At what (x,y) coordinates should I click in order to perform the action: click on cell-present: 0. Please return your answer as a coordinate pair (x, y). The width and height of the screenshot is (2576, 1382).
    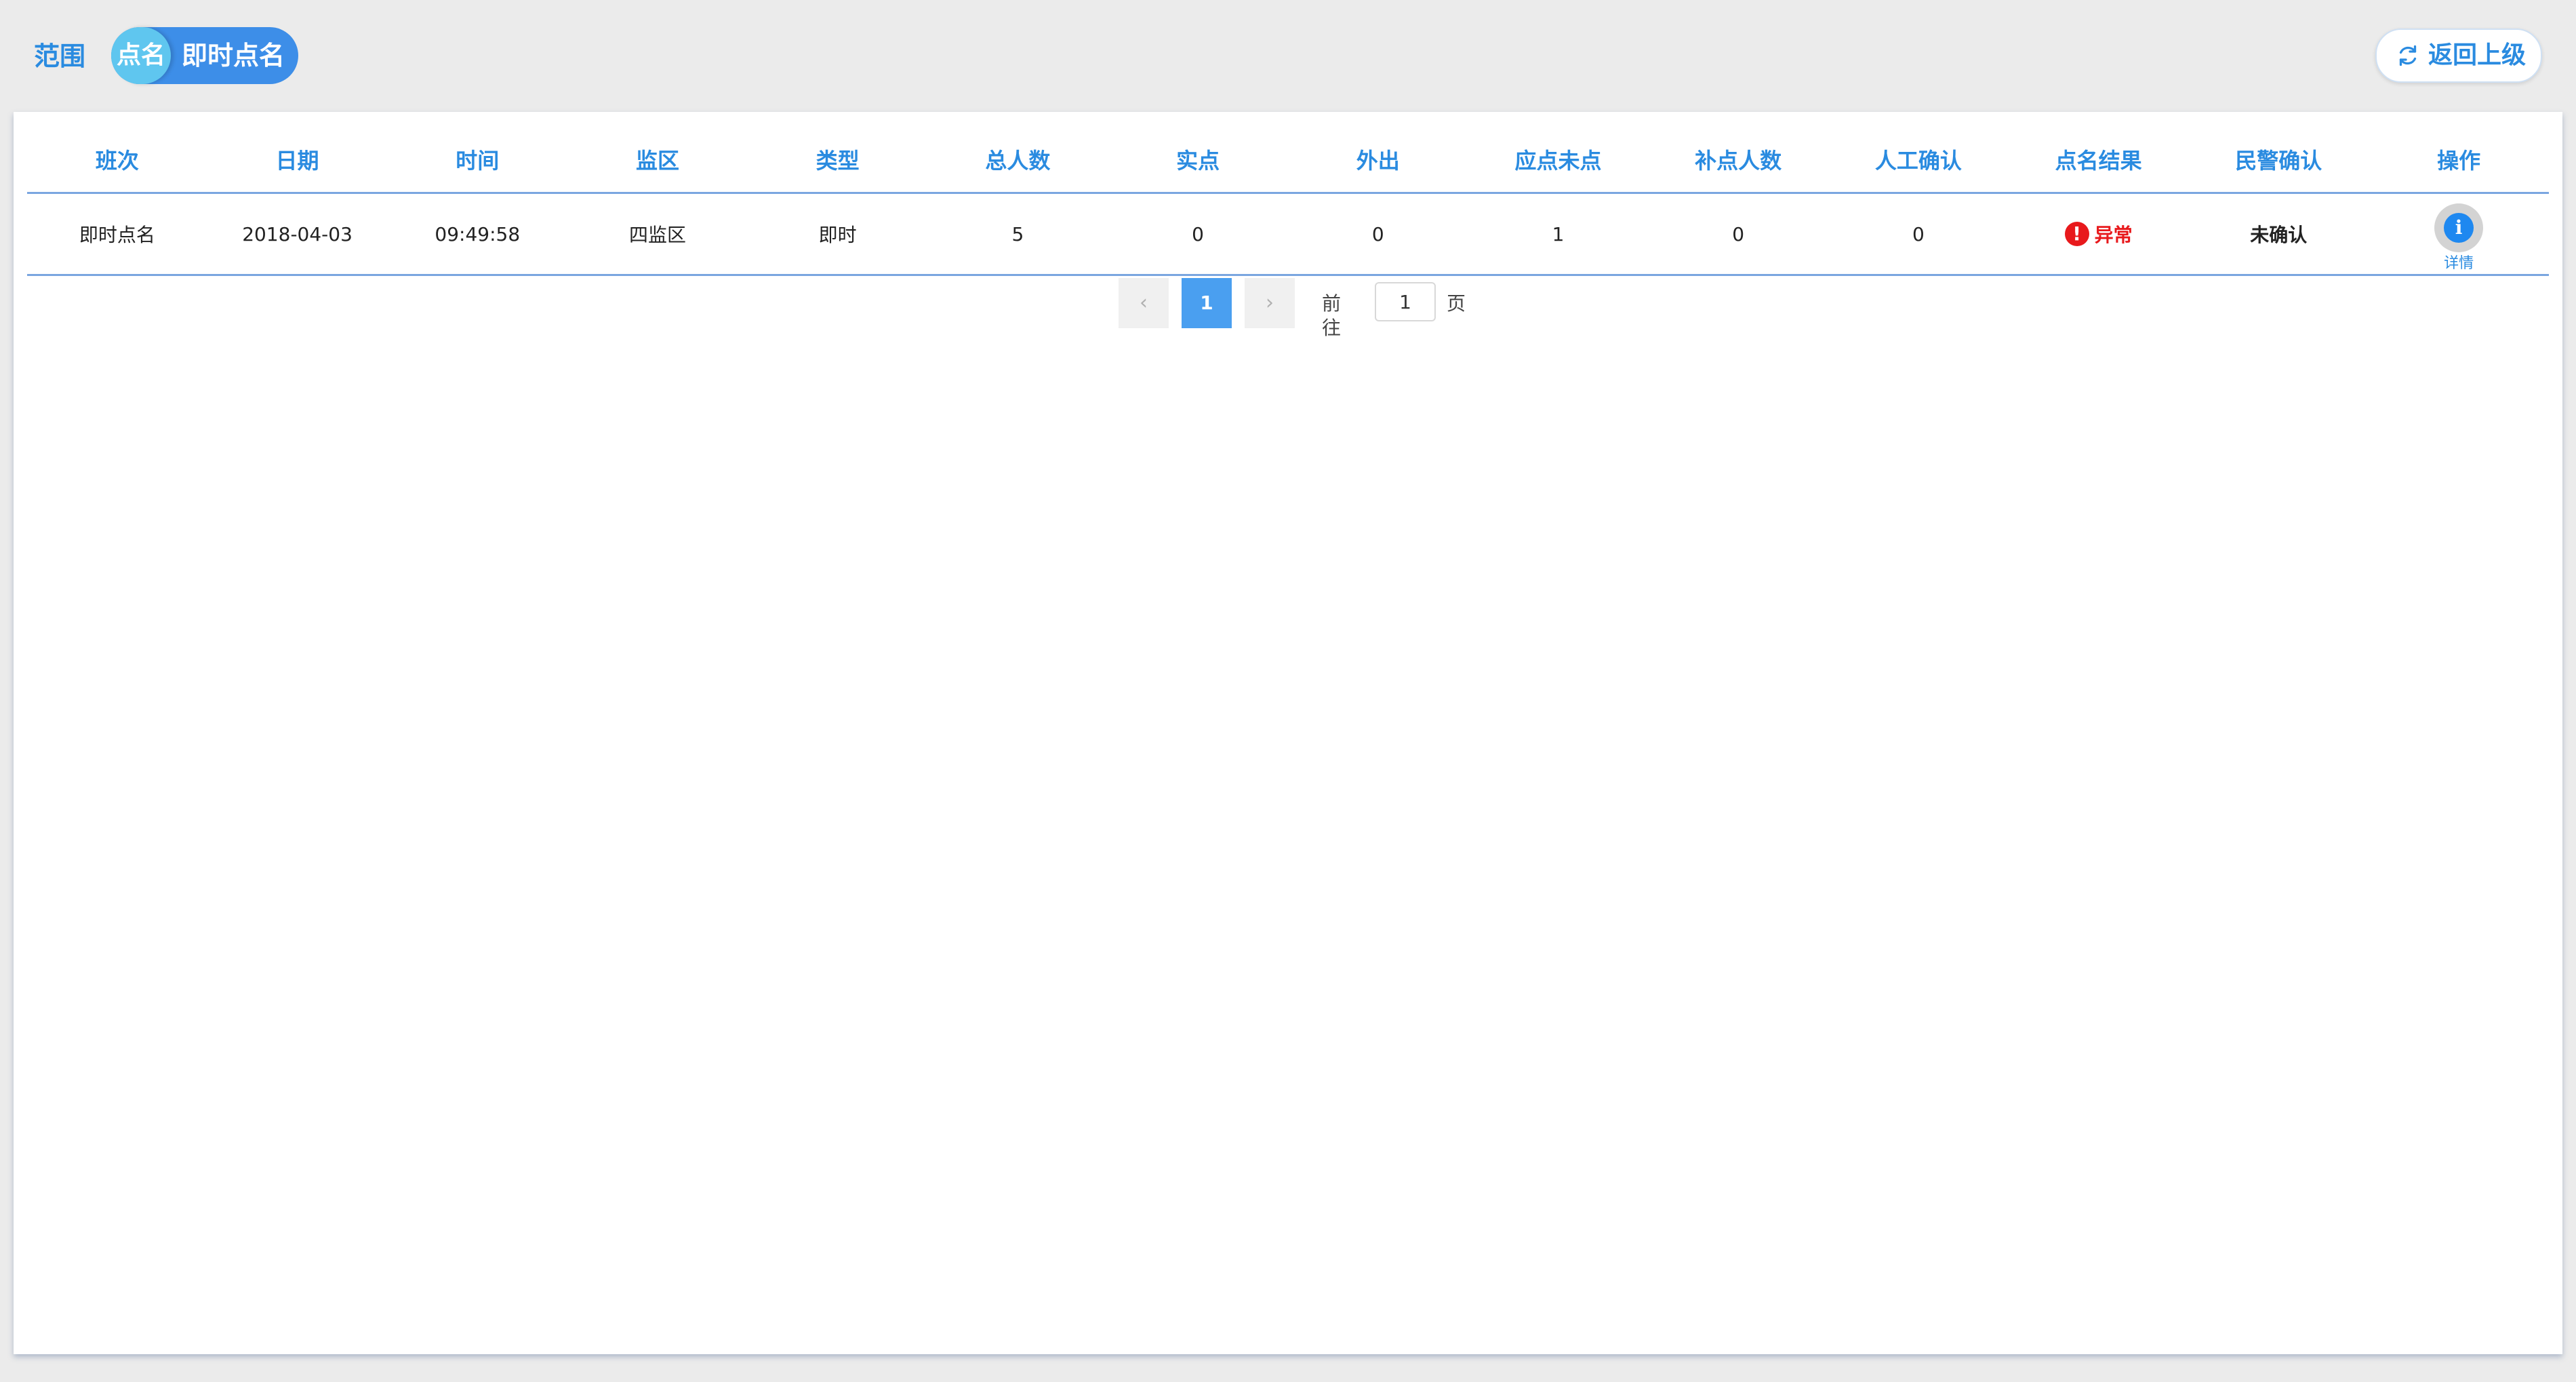
    Looking at the image, I should click on (1198, 234).